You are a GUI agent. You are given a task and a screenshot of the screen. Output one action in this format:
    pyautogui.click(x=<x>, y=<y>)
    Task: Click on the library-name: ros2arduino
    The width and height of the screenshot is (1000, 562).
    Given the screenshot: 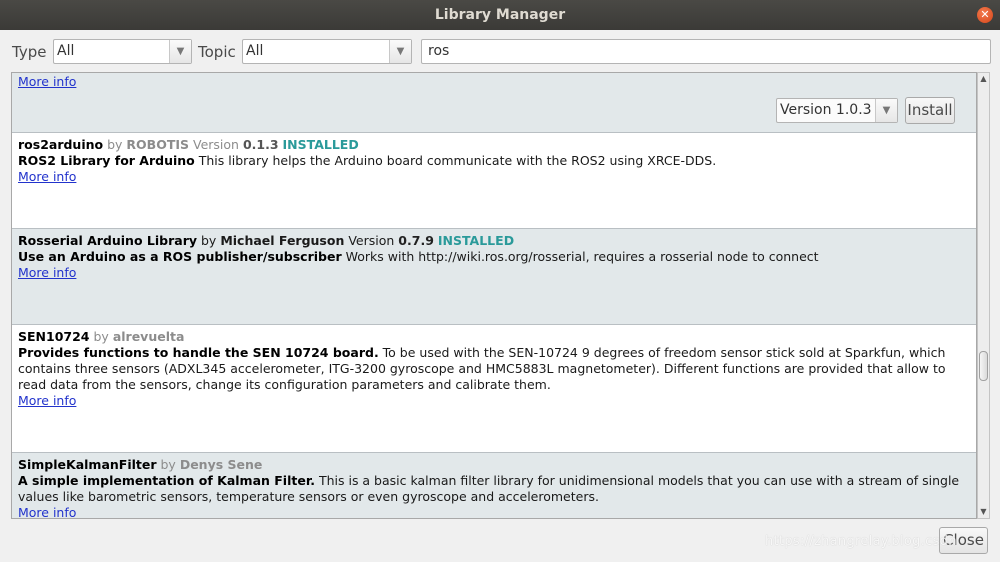 What is the action you would take?
    pyautogui.click(x=61, y=144)
    